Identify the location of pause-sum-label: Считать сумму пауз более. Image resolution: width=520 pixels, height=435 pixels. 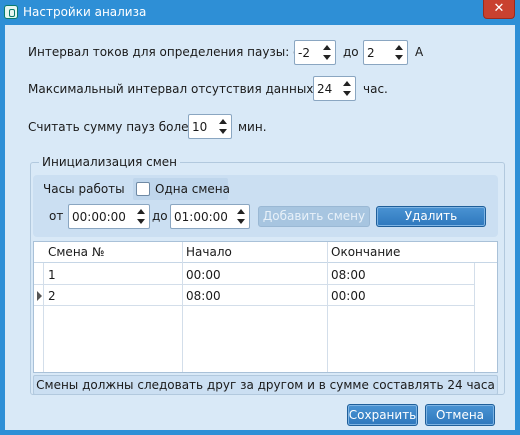
(112, 127).